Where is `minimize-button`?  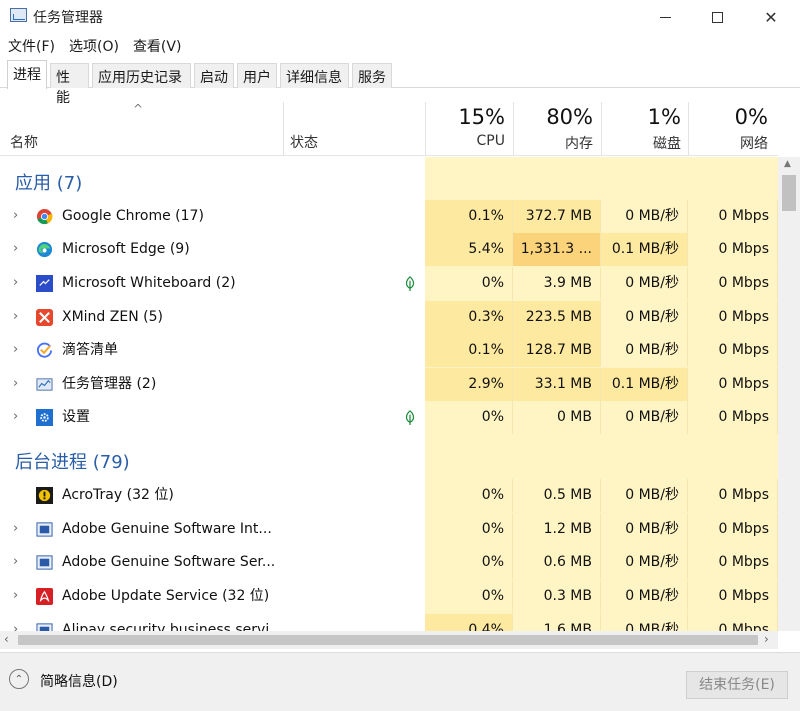
minimize-button is located at coordinates (665, 17).